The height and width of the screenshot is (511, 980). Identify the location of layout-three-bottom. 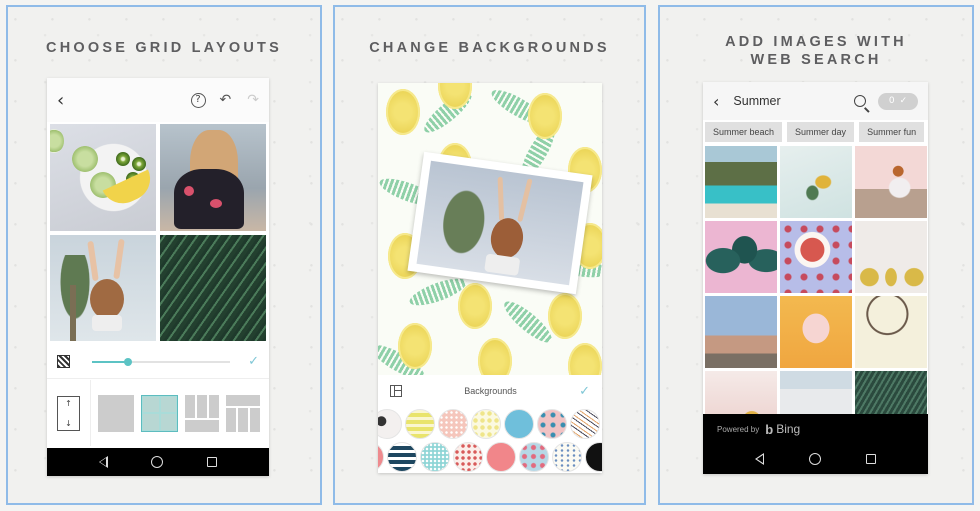
(243, 413).